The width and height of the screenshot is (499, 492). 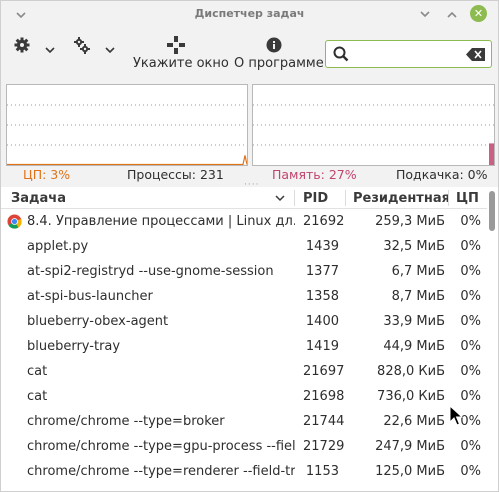 What do you see at coordinates (414, 321) in the screenshot?
I see `task-resident-memory: 33,9 МиБ` at bounding box center [414, 321].